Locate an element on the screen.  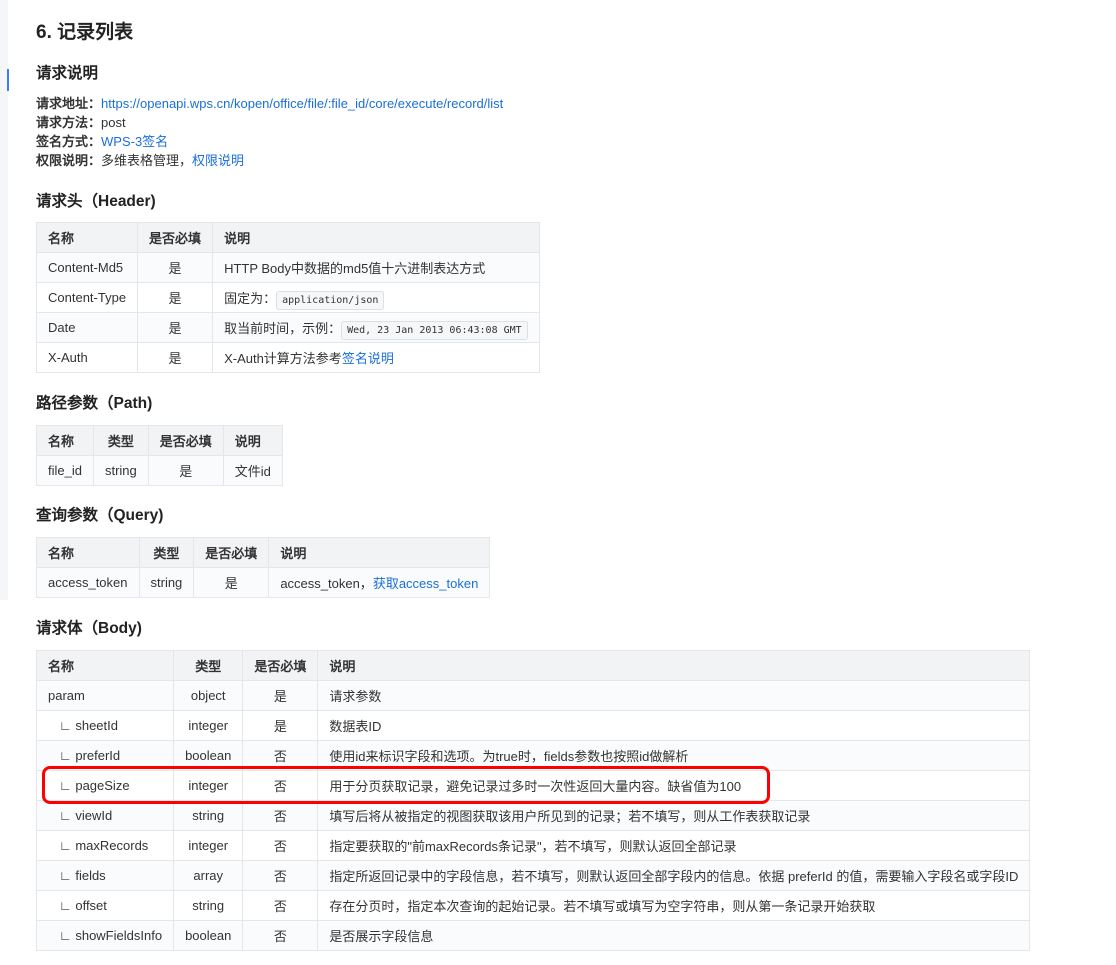
description-text: 文件id is located at coordinates (252, 471).